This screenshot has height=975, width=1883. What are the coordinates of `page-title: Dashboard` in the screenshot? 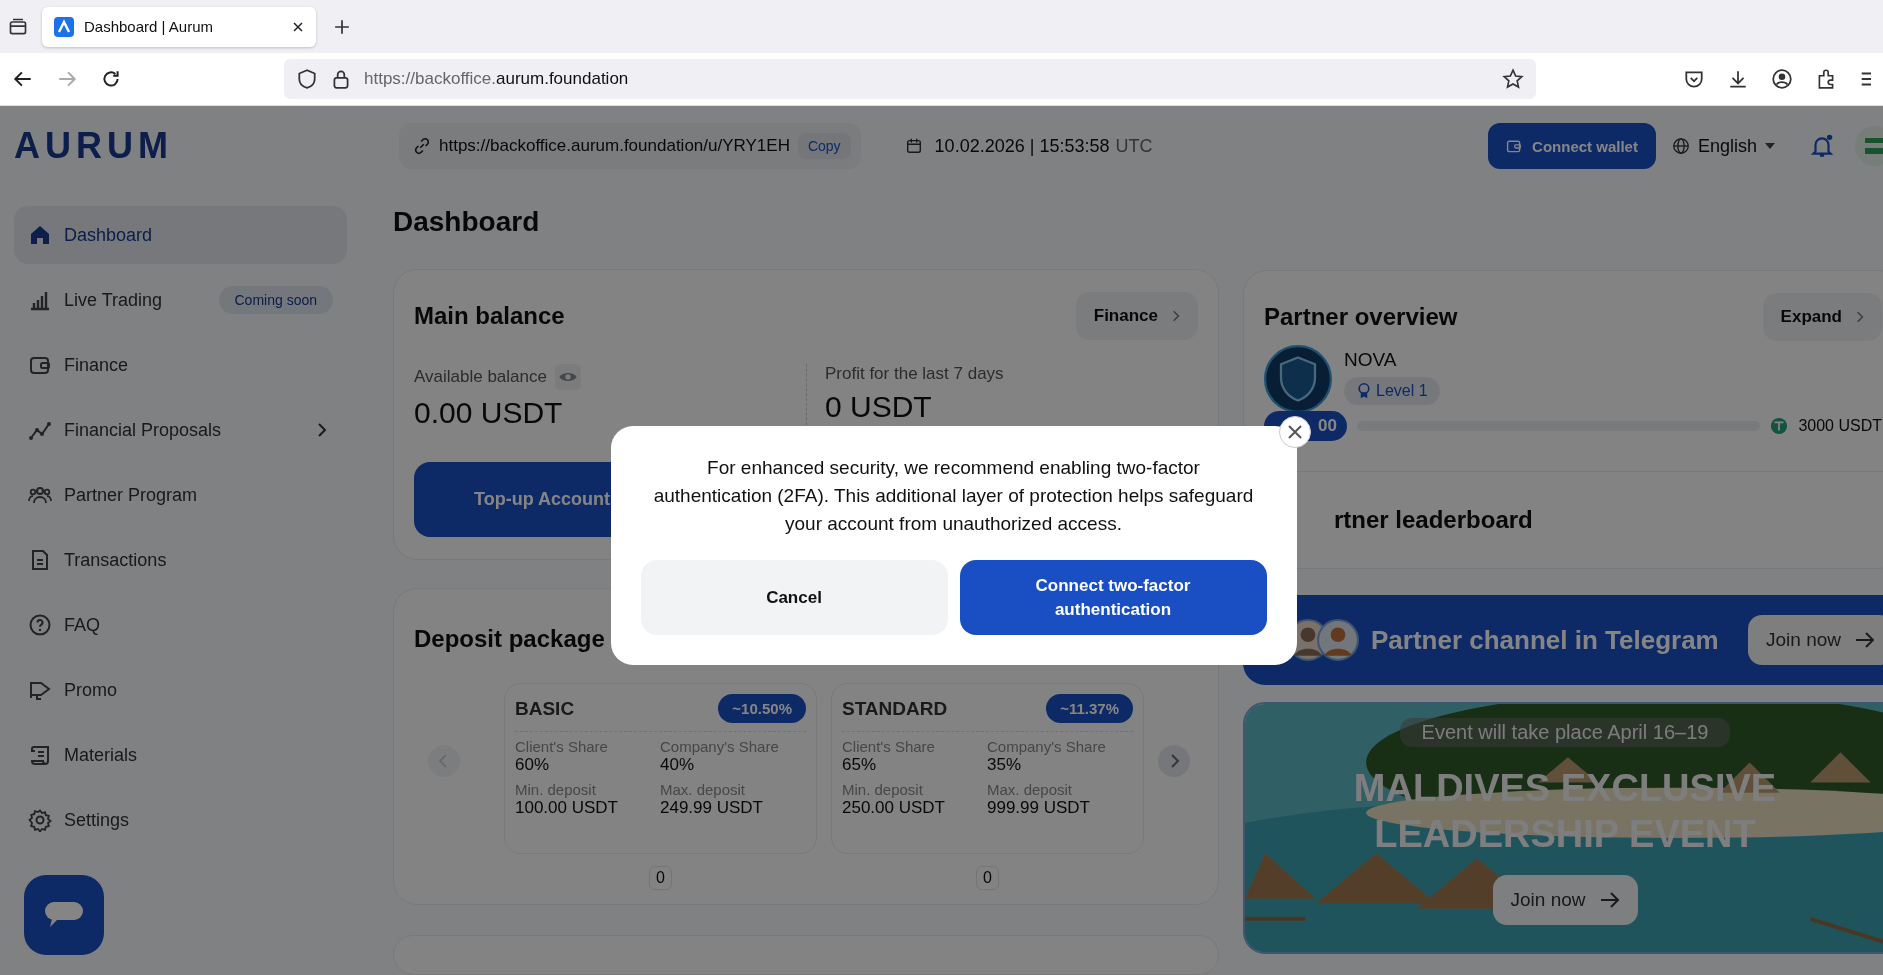 It's located at (467, 222).